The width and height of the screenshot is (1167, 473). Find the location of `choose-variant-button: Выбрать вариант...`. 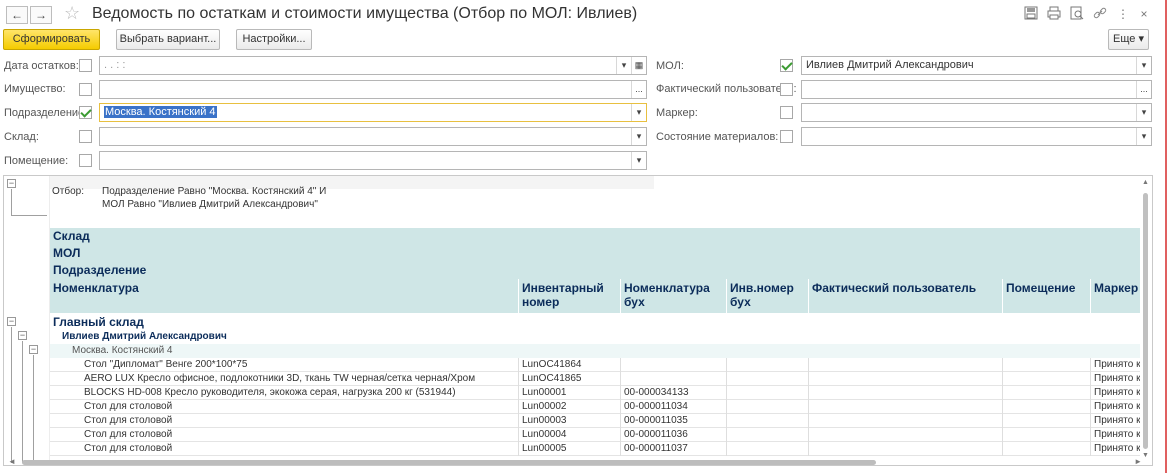

choose-variant-button: Выбрать вариант... is located at coordinates (168, 39).